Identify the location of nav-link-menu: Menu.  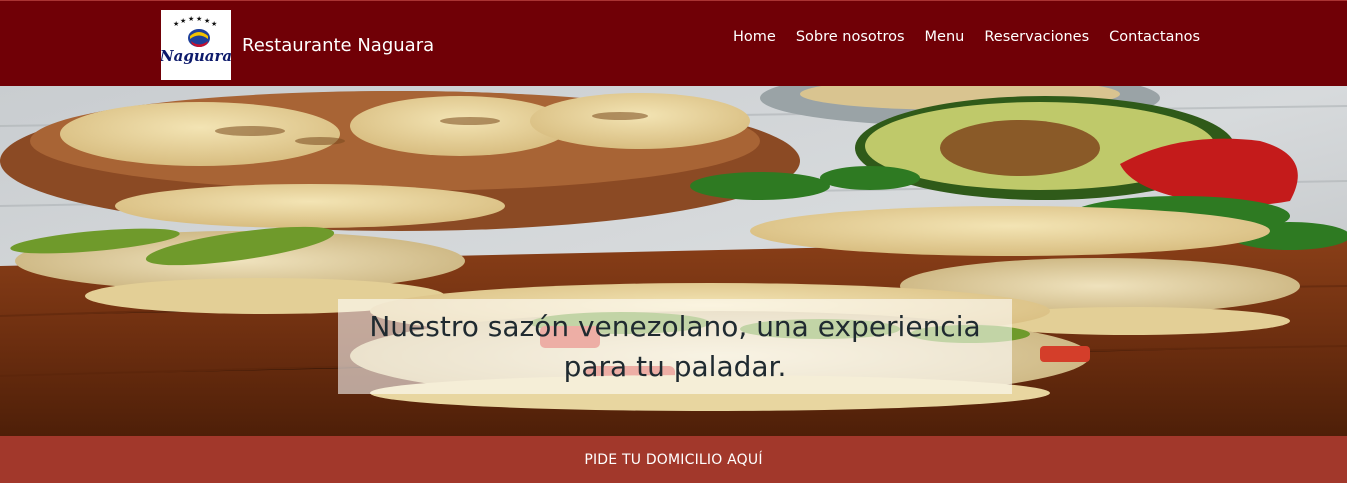
(945, 37).